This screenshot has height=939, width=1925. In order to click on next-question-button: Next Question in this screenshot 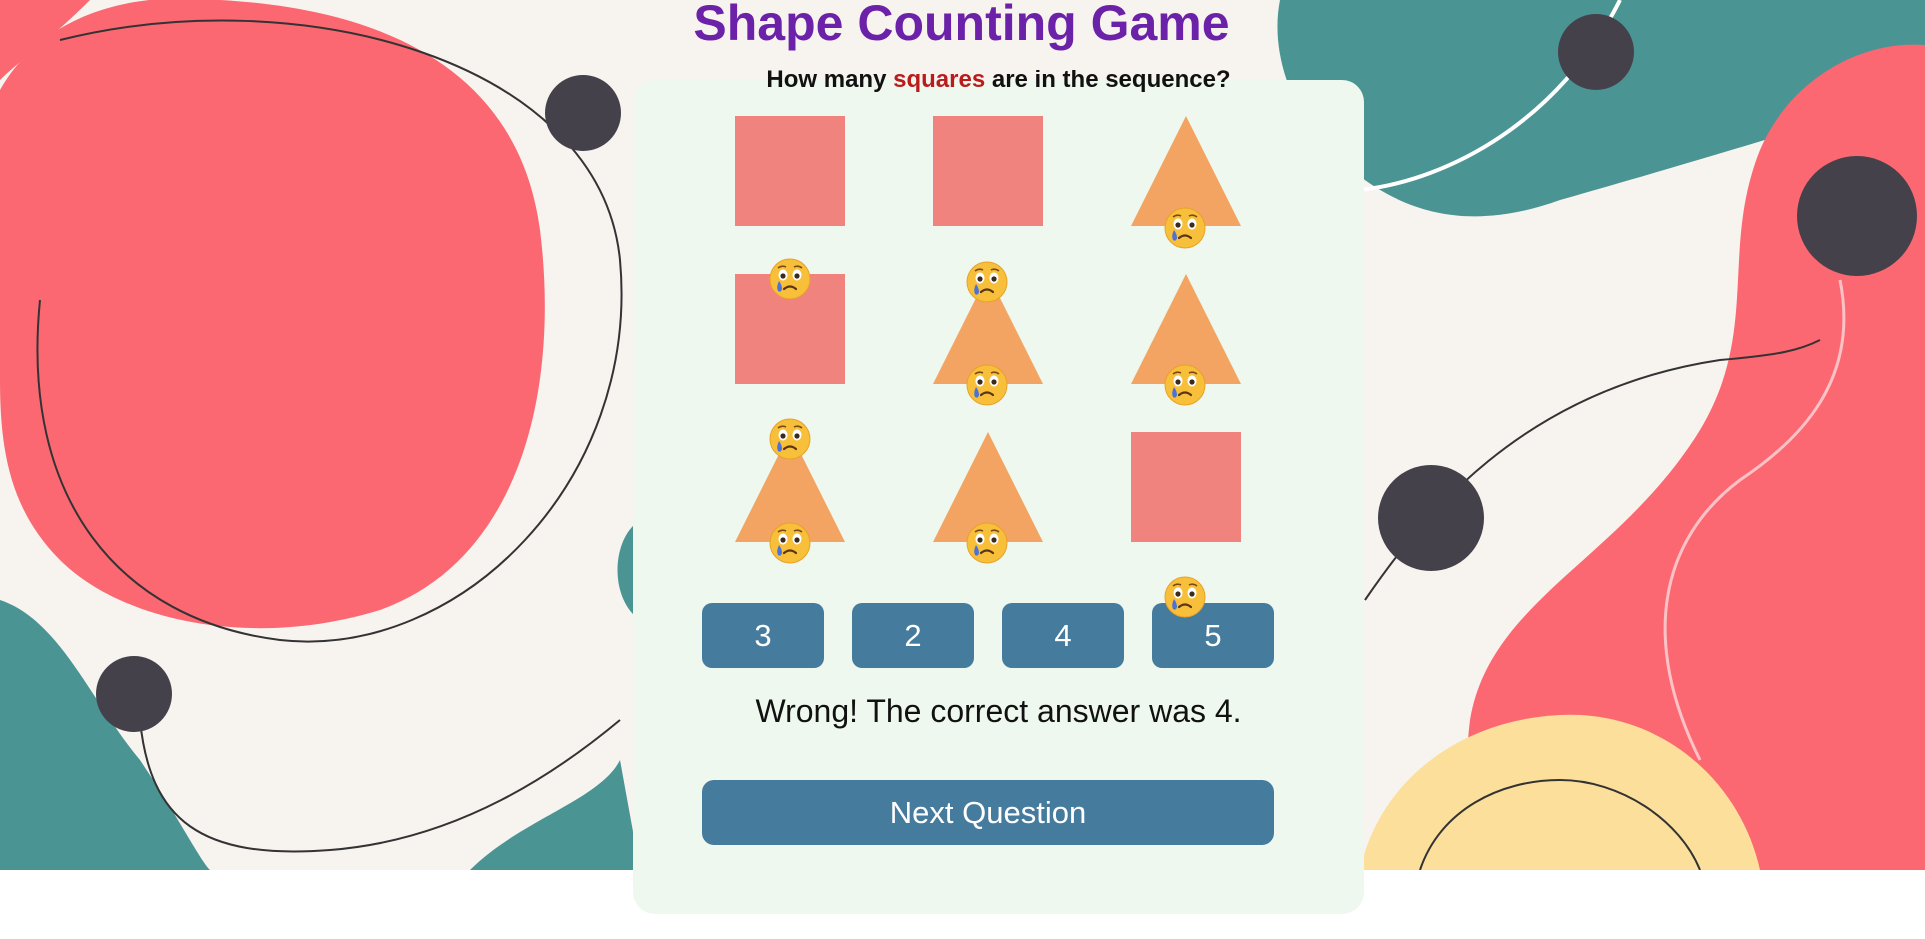, I will do `click(988, 812)`.